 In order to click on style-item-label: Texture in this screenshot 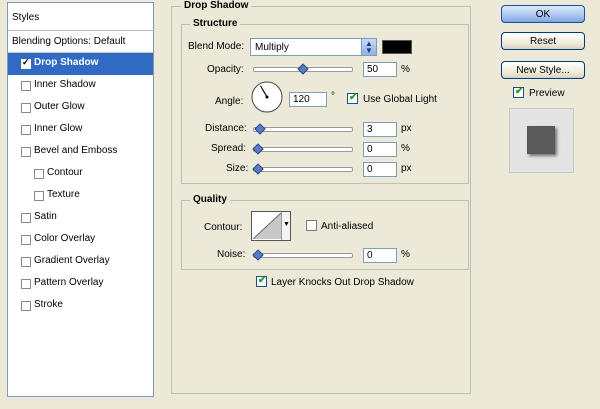, I will do `click(63, 194)`.